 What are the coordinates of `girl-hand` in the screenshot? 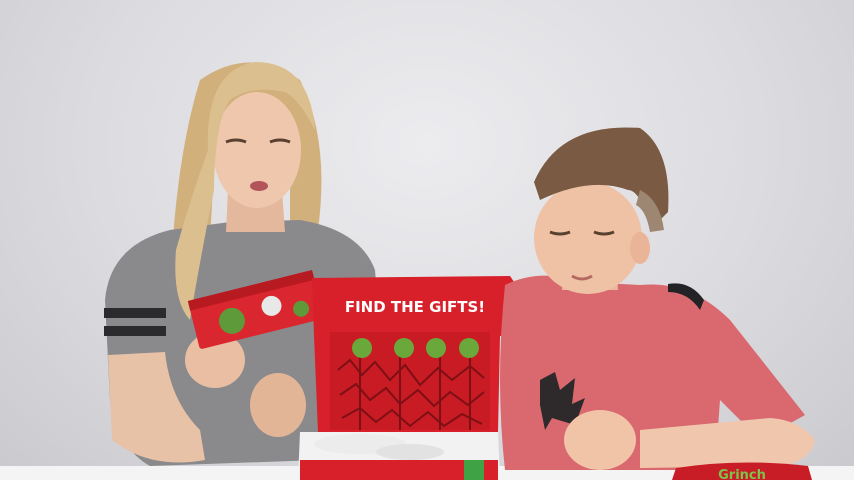 It's located at (278, 405).